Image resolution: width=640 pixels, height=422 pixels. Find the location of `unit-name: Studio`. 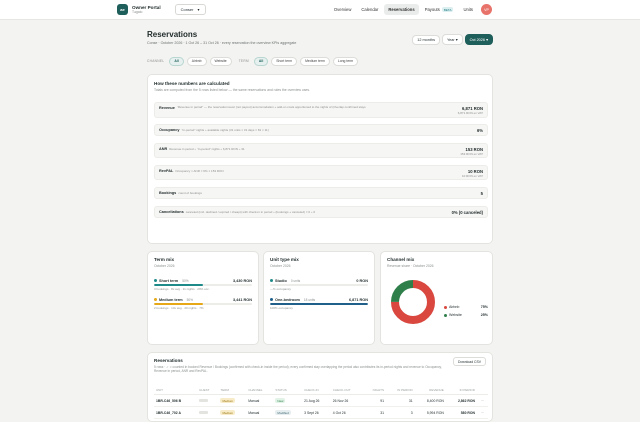

unit-name: Studio is located at coordinates (281, 280).